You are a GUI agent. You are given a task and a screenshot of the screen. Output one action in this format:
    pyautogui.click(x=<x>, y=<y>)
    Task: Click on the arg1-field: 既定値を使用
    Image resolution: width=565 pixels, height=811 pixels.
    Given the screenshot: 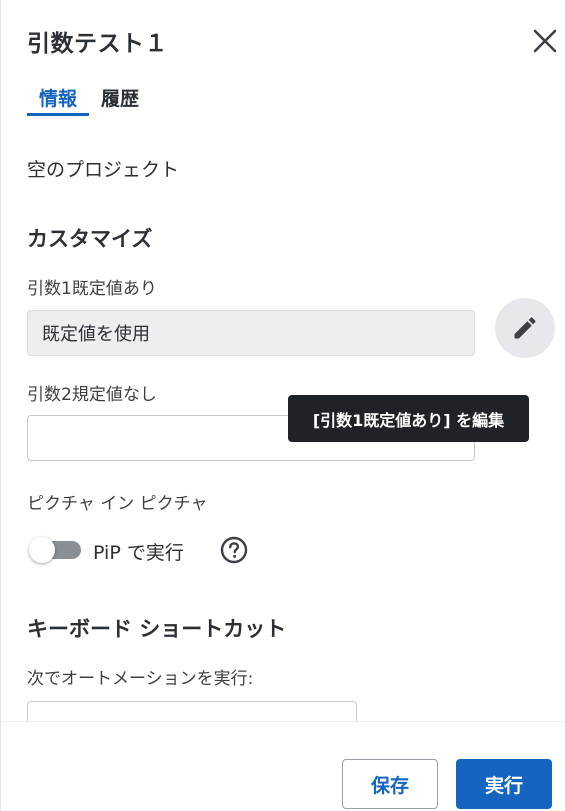 What is the action you would take?
    pyautogui.click(x=251, y=333)
    